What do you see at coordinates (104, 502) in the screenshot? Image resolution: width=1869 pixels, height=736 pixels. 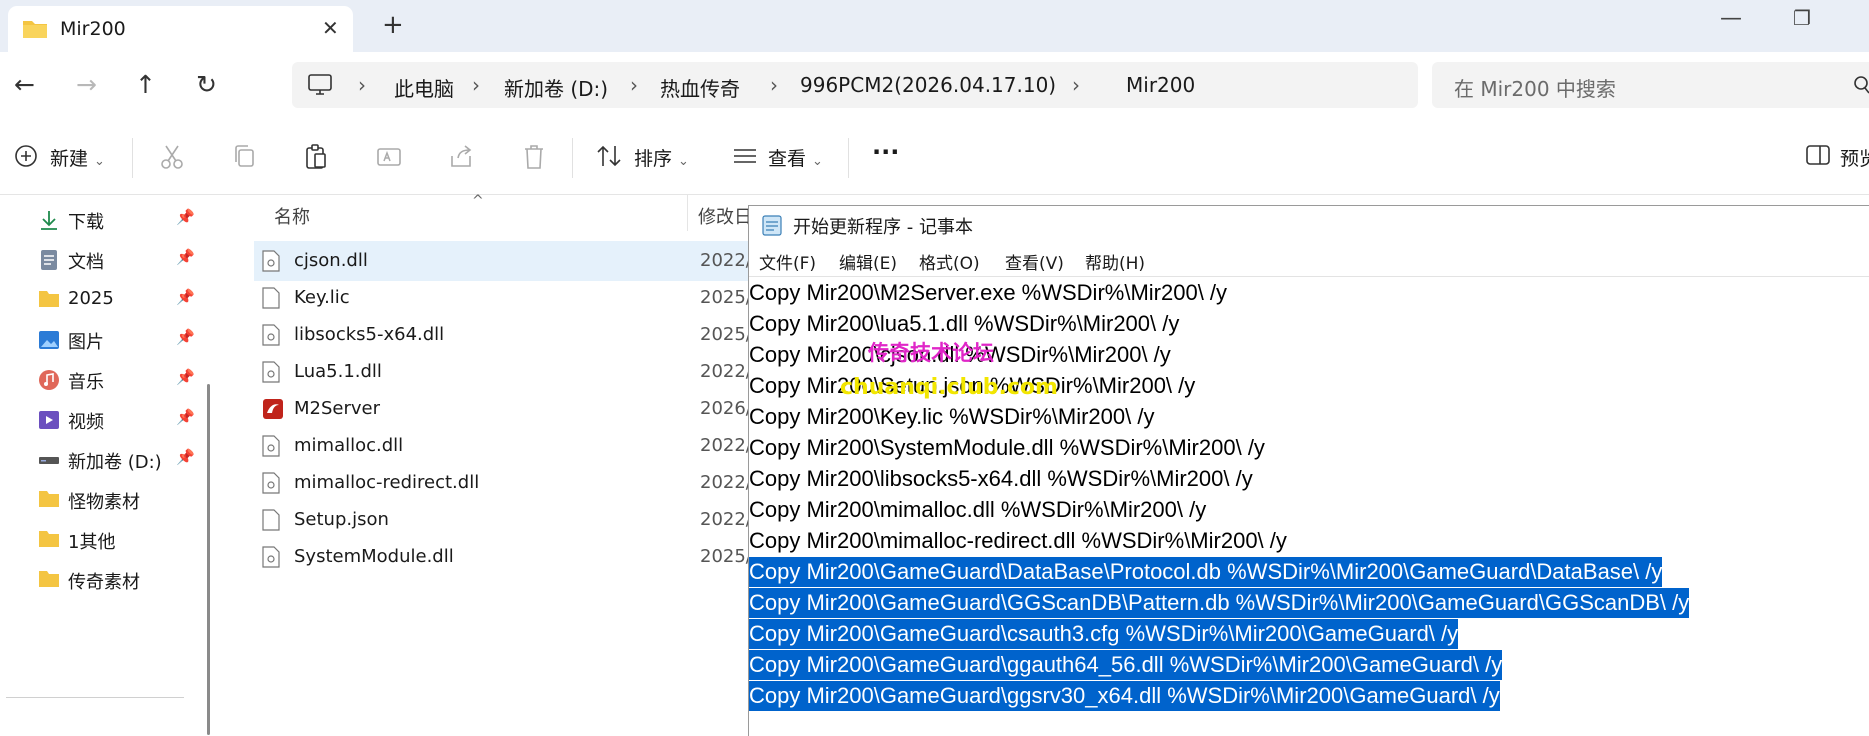 I see `sidebar-item-label: 怪物素材` at bounding box center [104, 502].